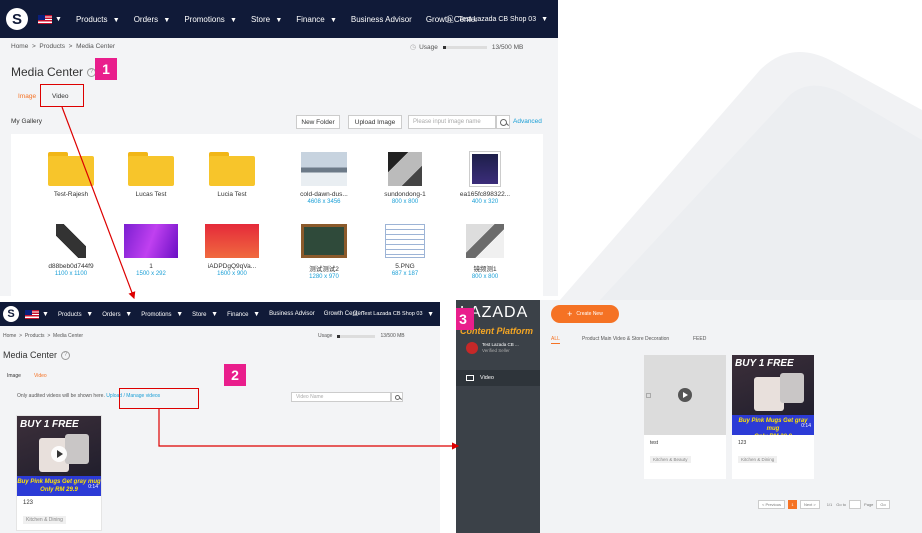 This screenshot has width=922, height=533. Describe the element at coordinates (405, 169) in the screenshot. I see `phone-thumbnail` at that location.